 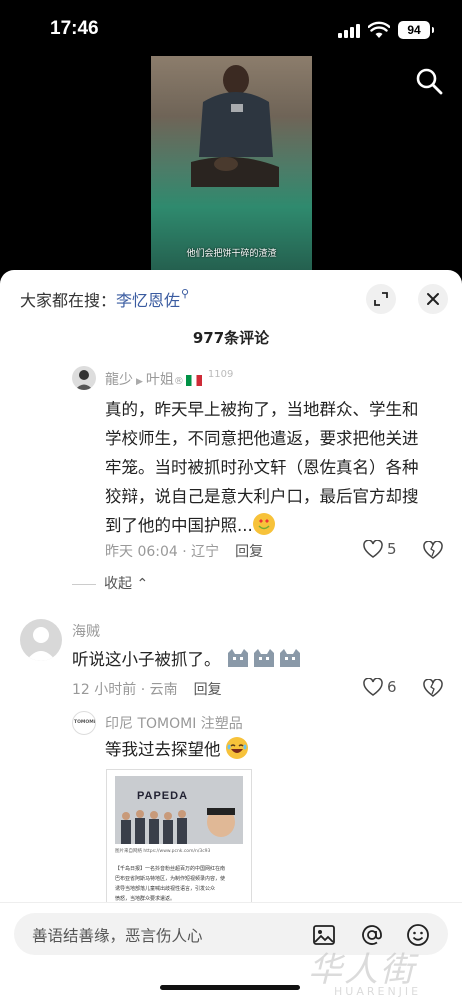 I want to click on group-photo-figures, so click(x=178, y=826).